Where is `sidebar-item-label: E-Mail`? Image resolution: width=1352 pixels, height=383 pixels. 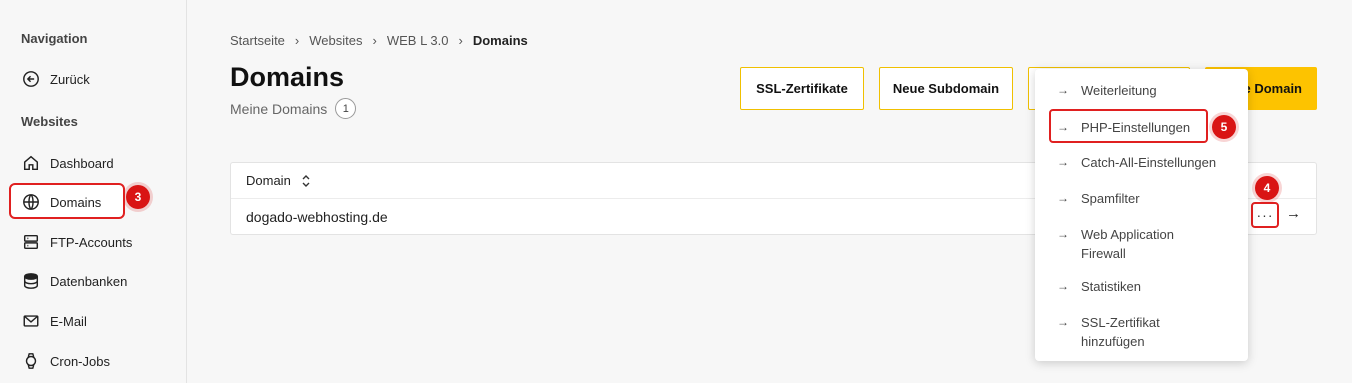
sidebar-item-label: E-Mail is located at coordinates (68, 321).